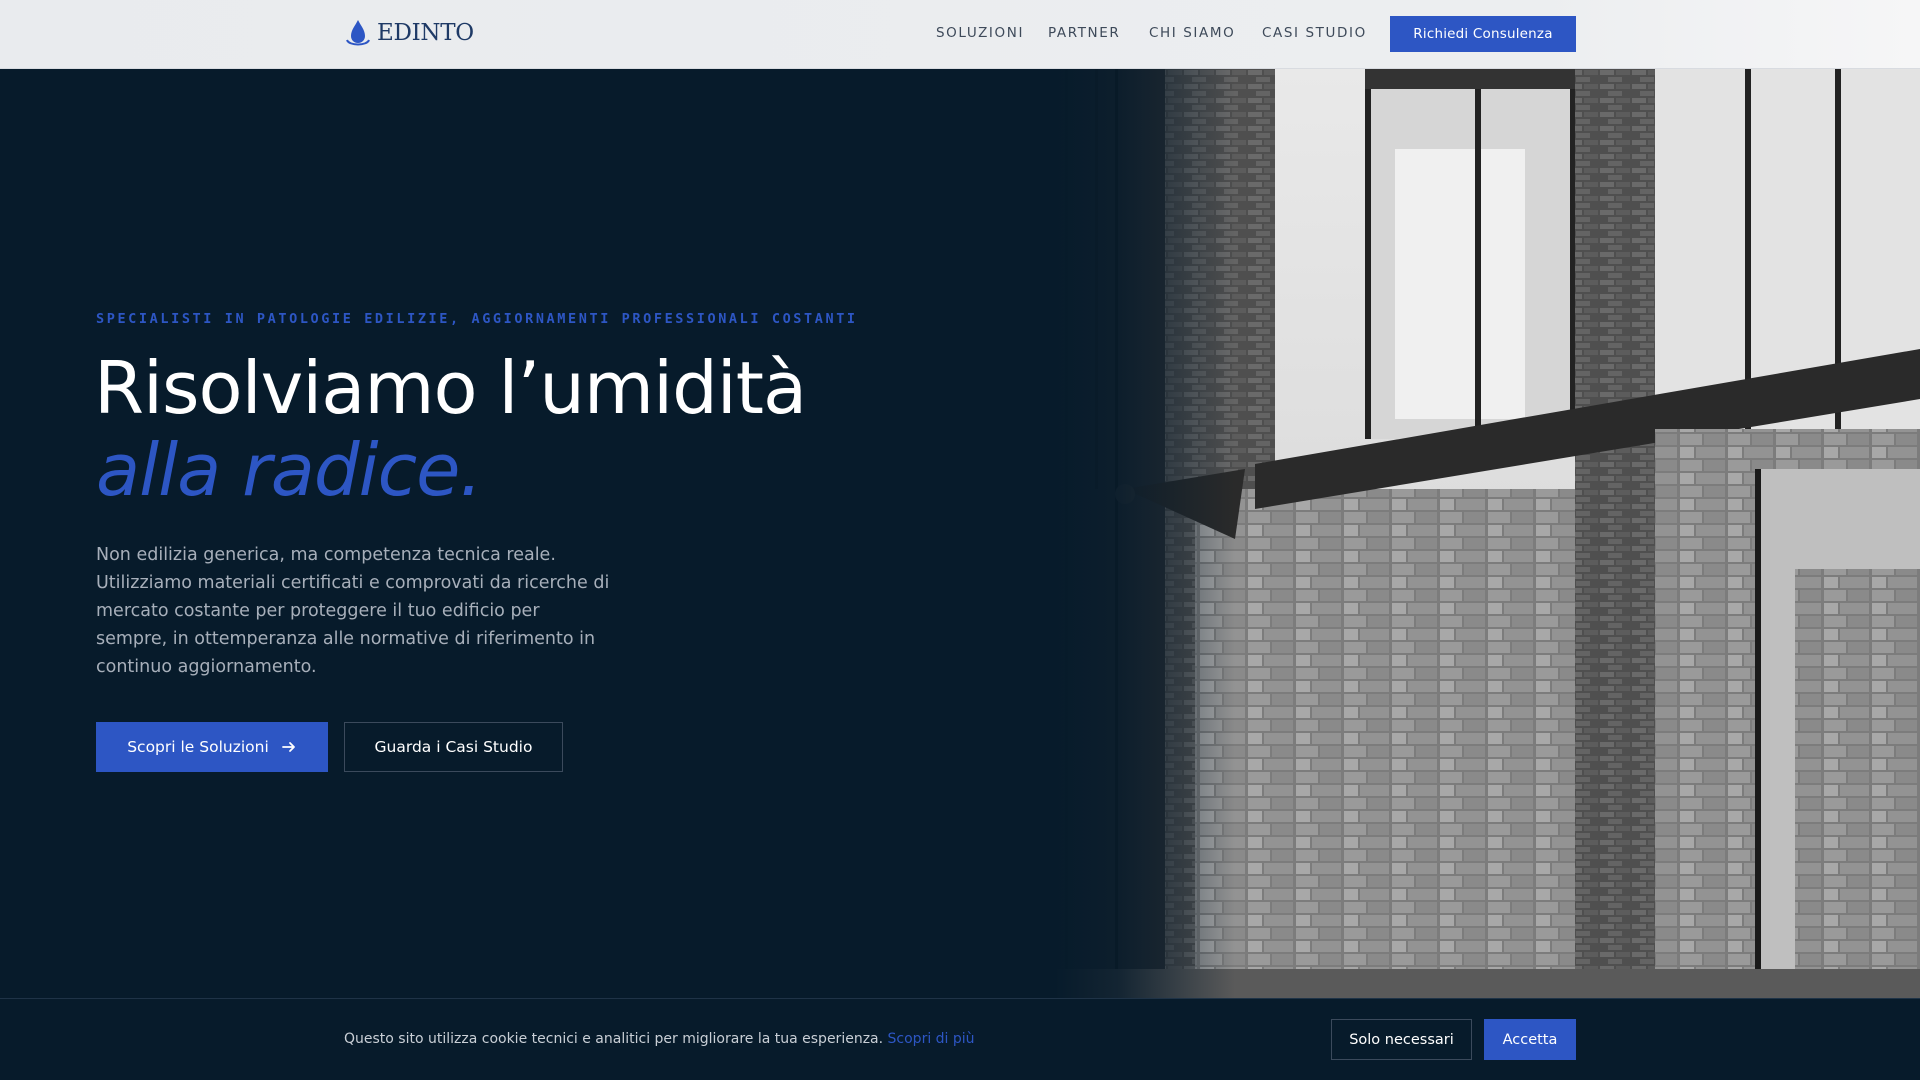  Describe the element at coordinates (288, 747) in the screenshot. I see `arrow-right-icon` at that location.